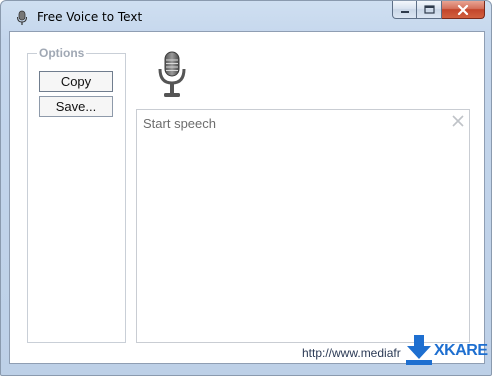 This screenshot has height=378, width=494. Describe the element at coordinates (179, 123) in the screenshot. I see `speech-placeholder: Start speech` at that location.